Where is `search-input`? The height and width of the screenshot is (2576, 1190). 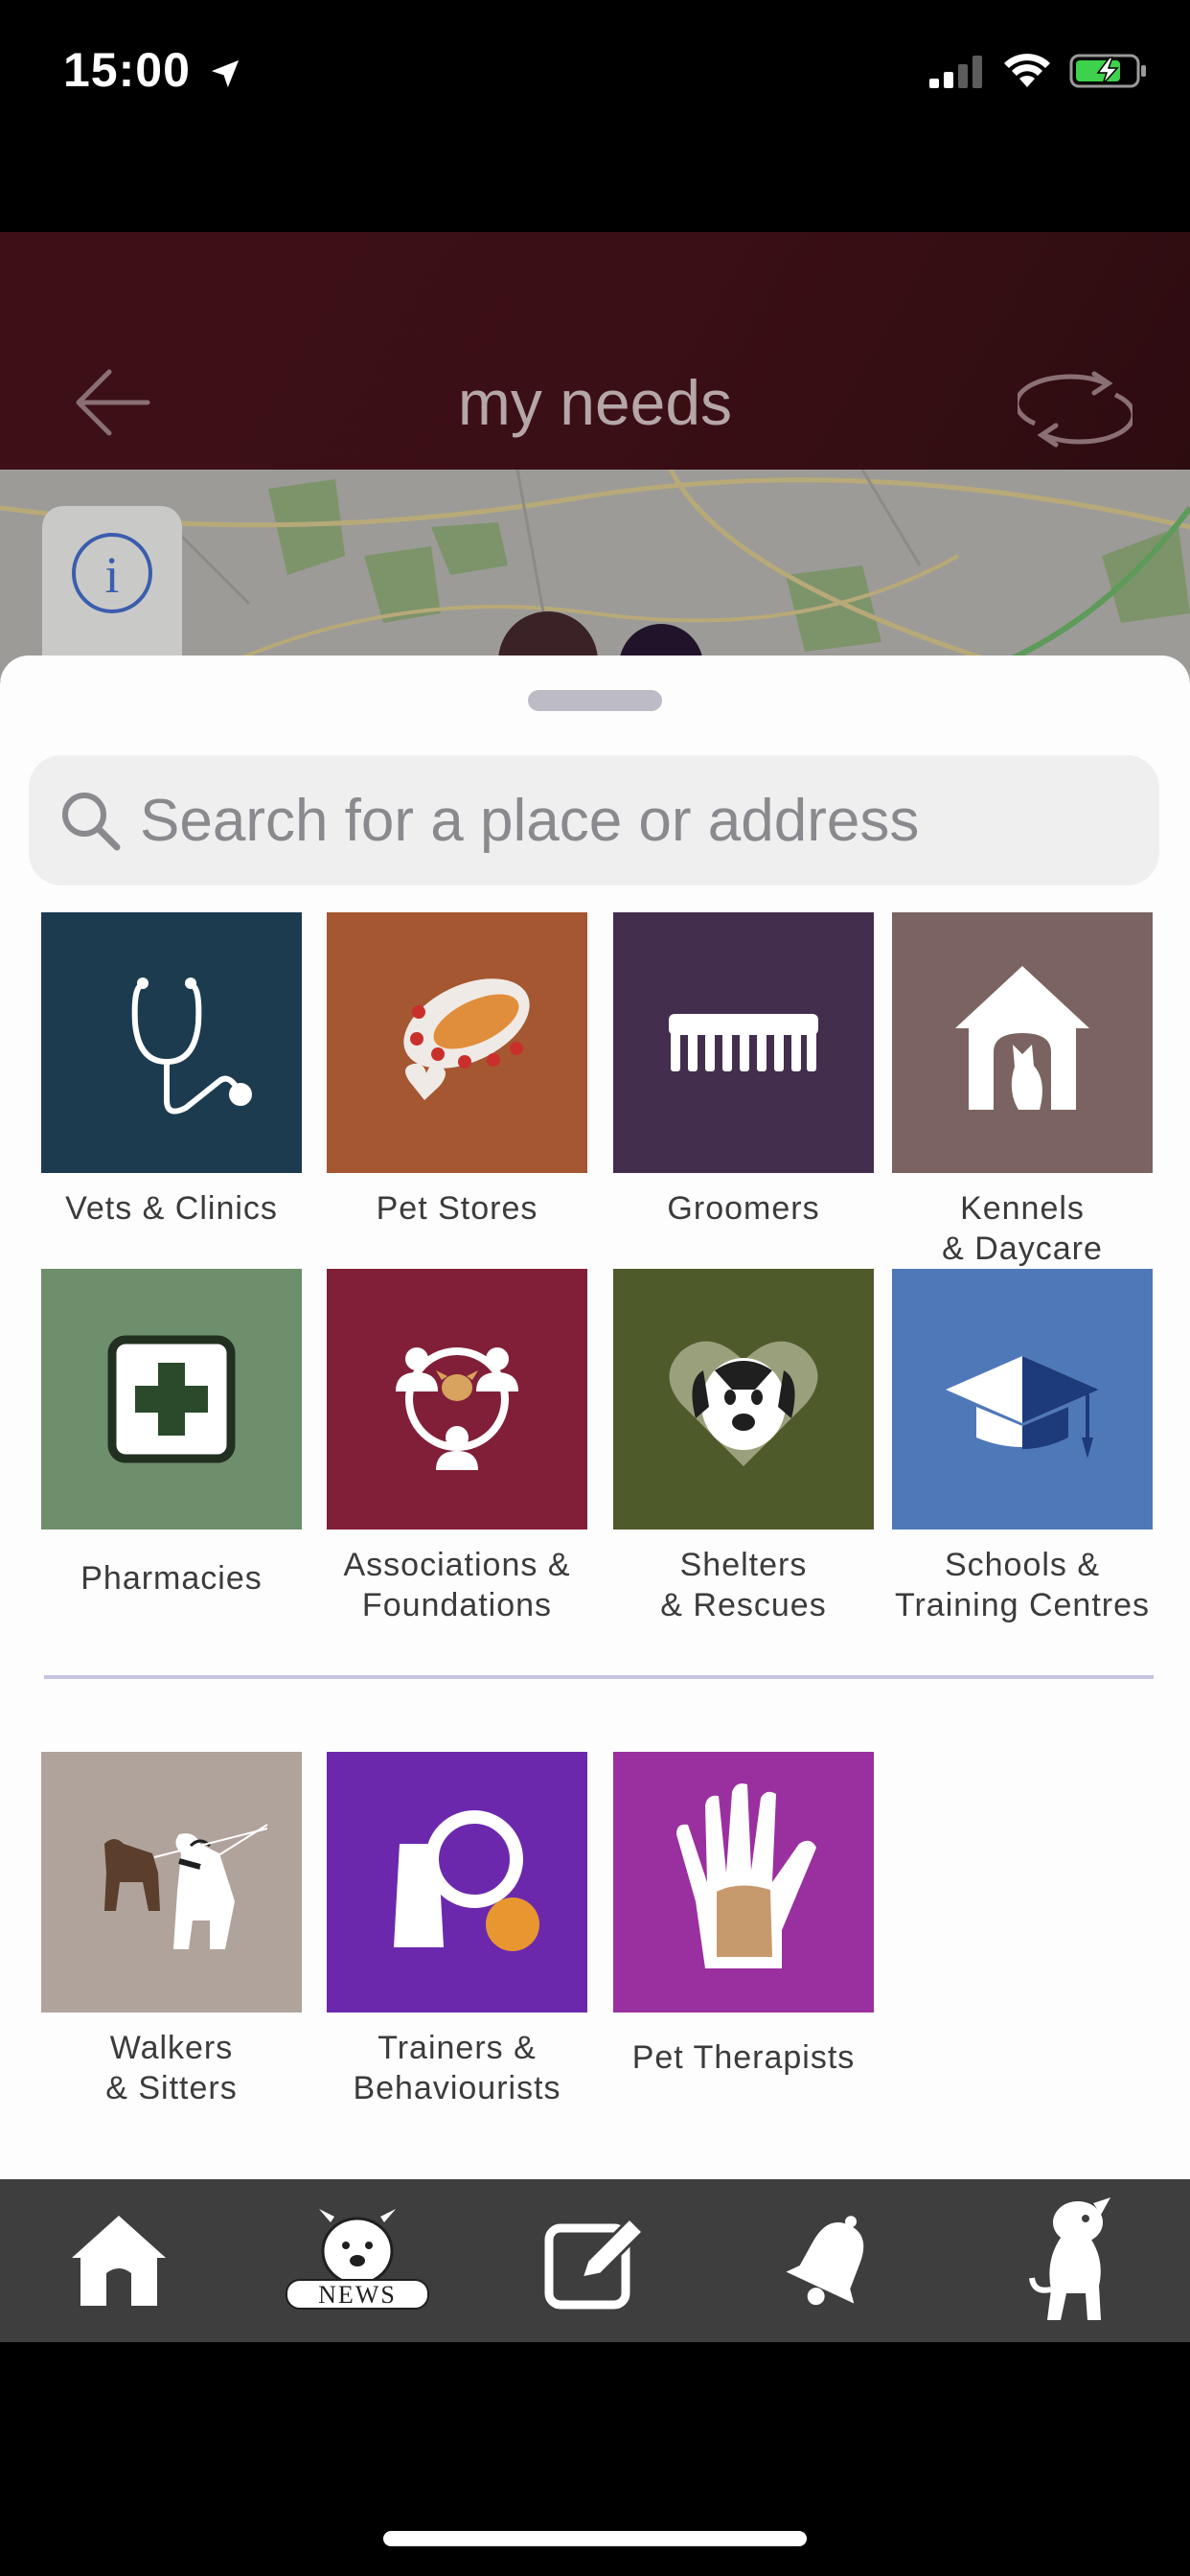
search-input is located at coordinates (638, 820).